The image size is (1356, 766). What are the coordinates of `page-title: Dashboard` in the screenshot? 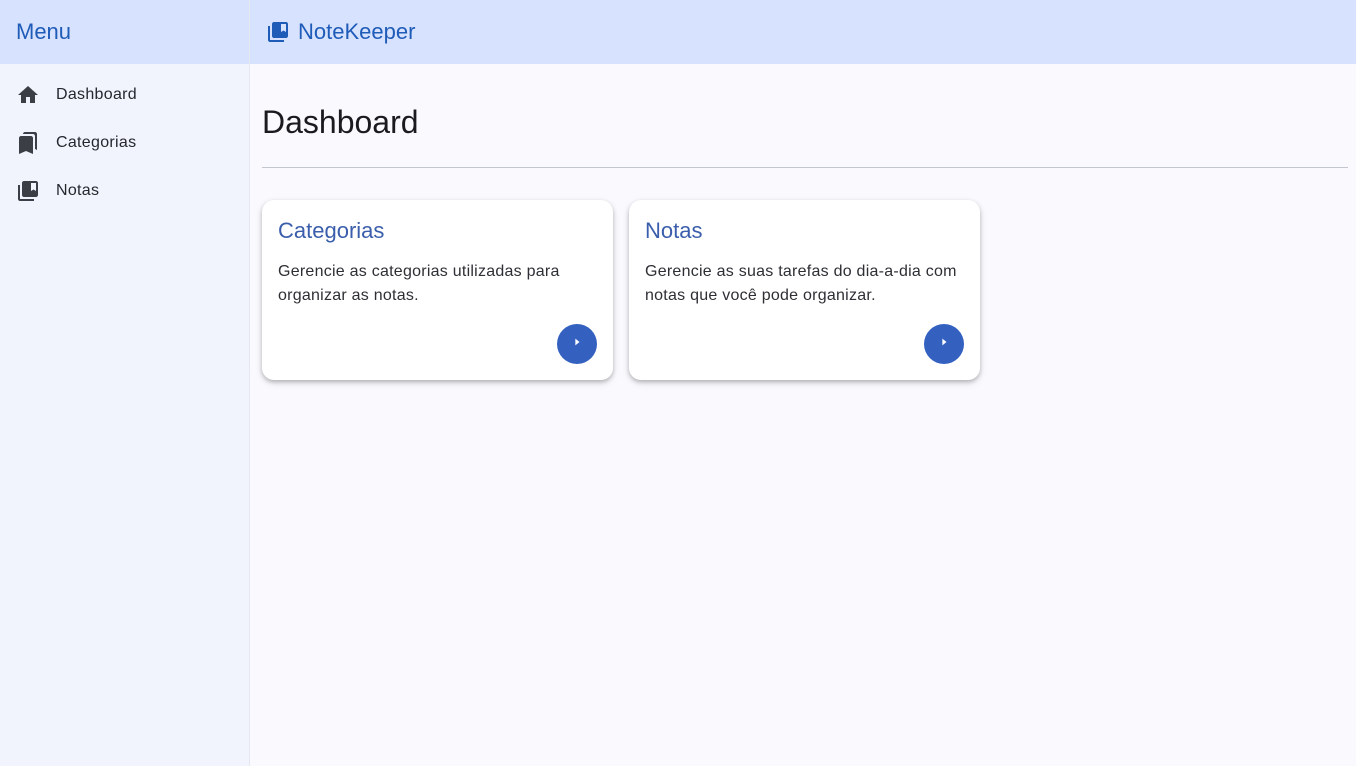 It's located at (340, 122).